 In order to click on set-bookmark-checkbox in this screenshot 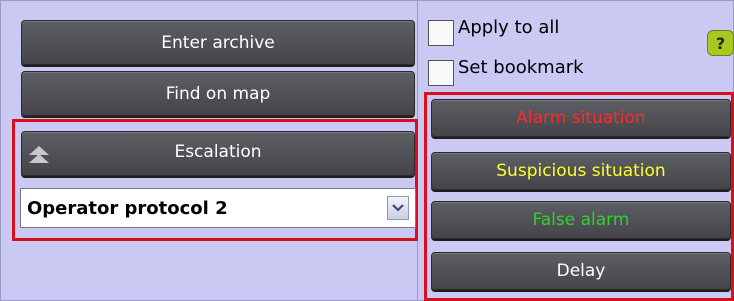, I will do `click(441, 73)`.